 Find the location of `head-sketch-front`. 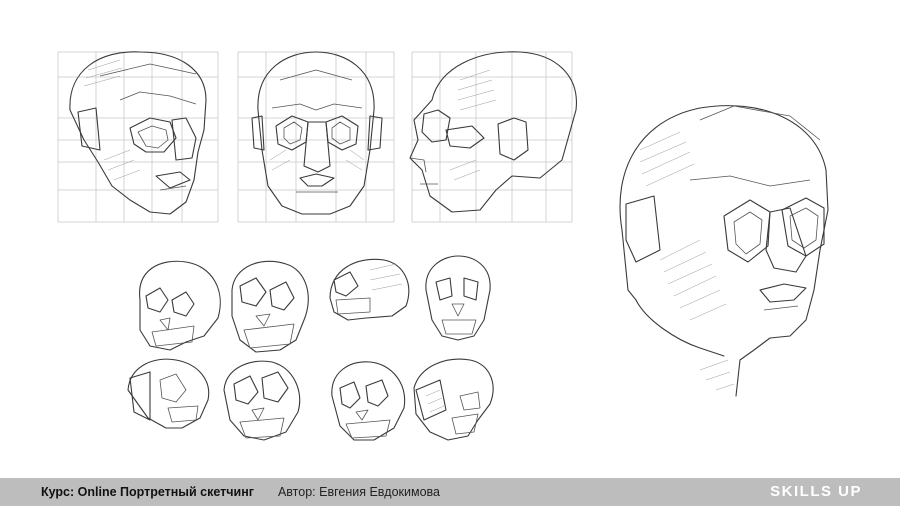

head-sketch-front is located at coordinates (316, 137).